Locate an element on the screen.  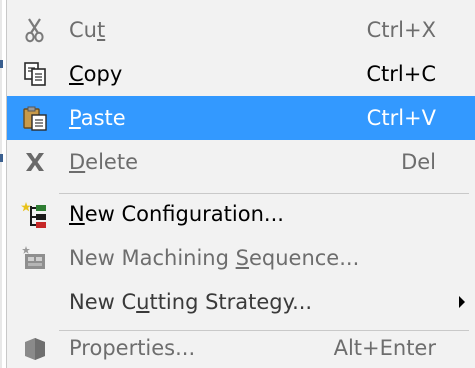
menu-item-copy: Copy Ctrl+C is located at coordinates (241, 74).